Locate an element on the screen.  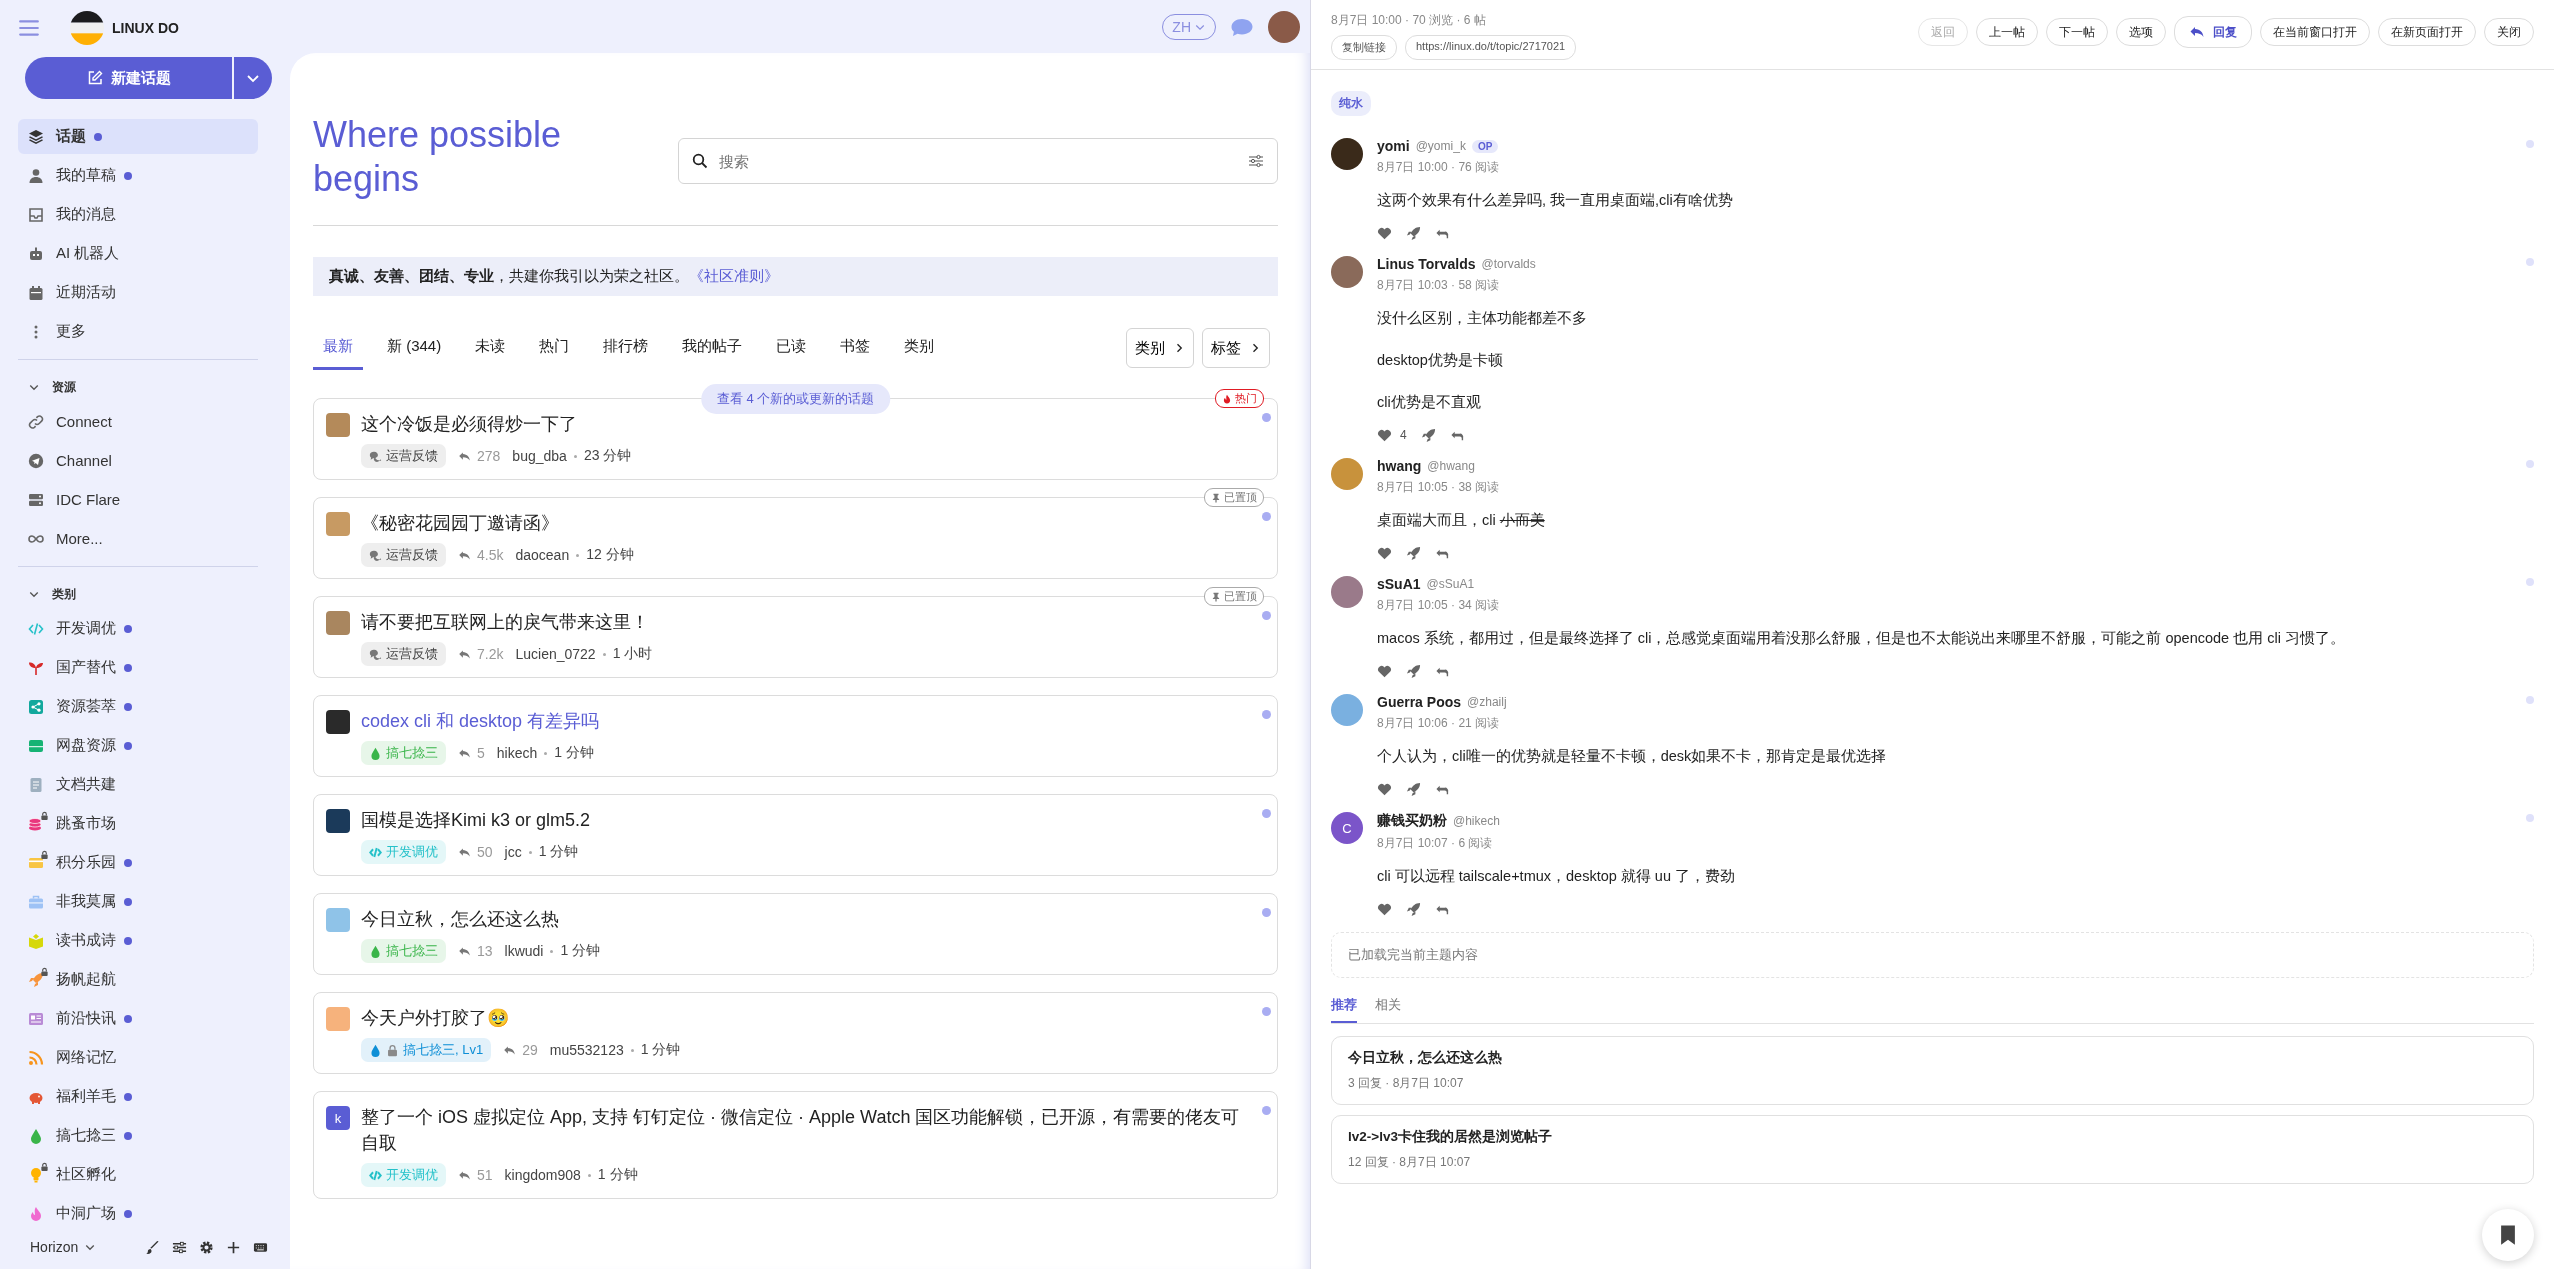
sidebar-item: 文档共建 is located at coordinates (138, 784).